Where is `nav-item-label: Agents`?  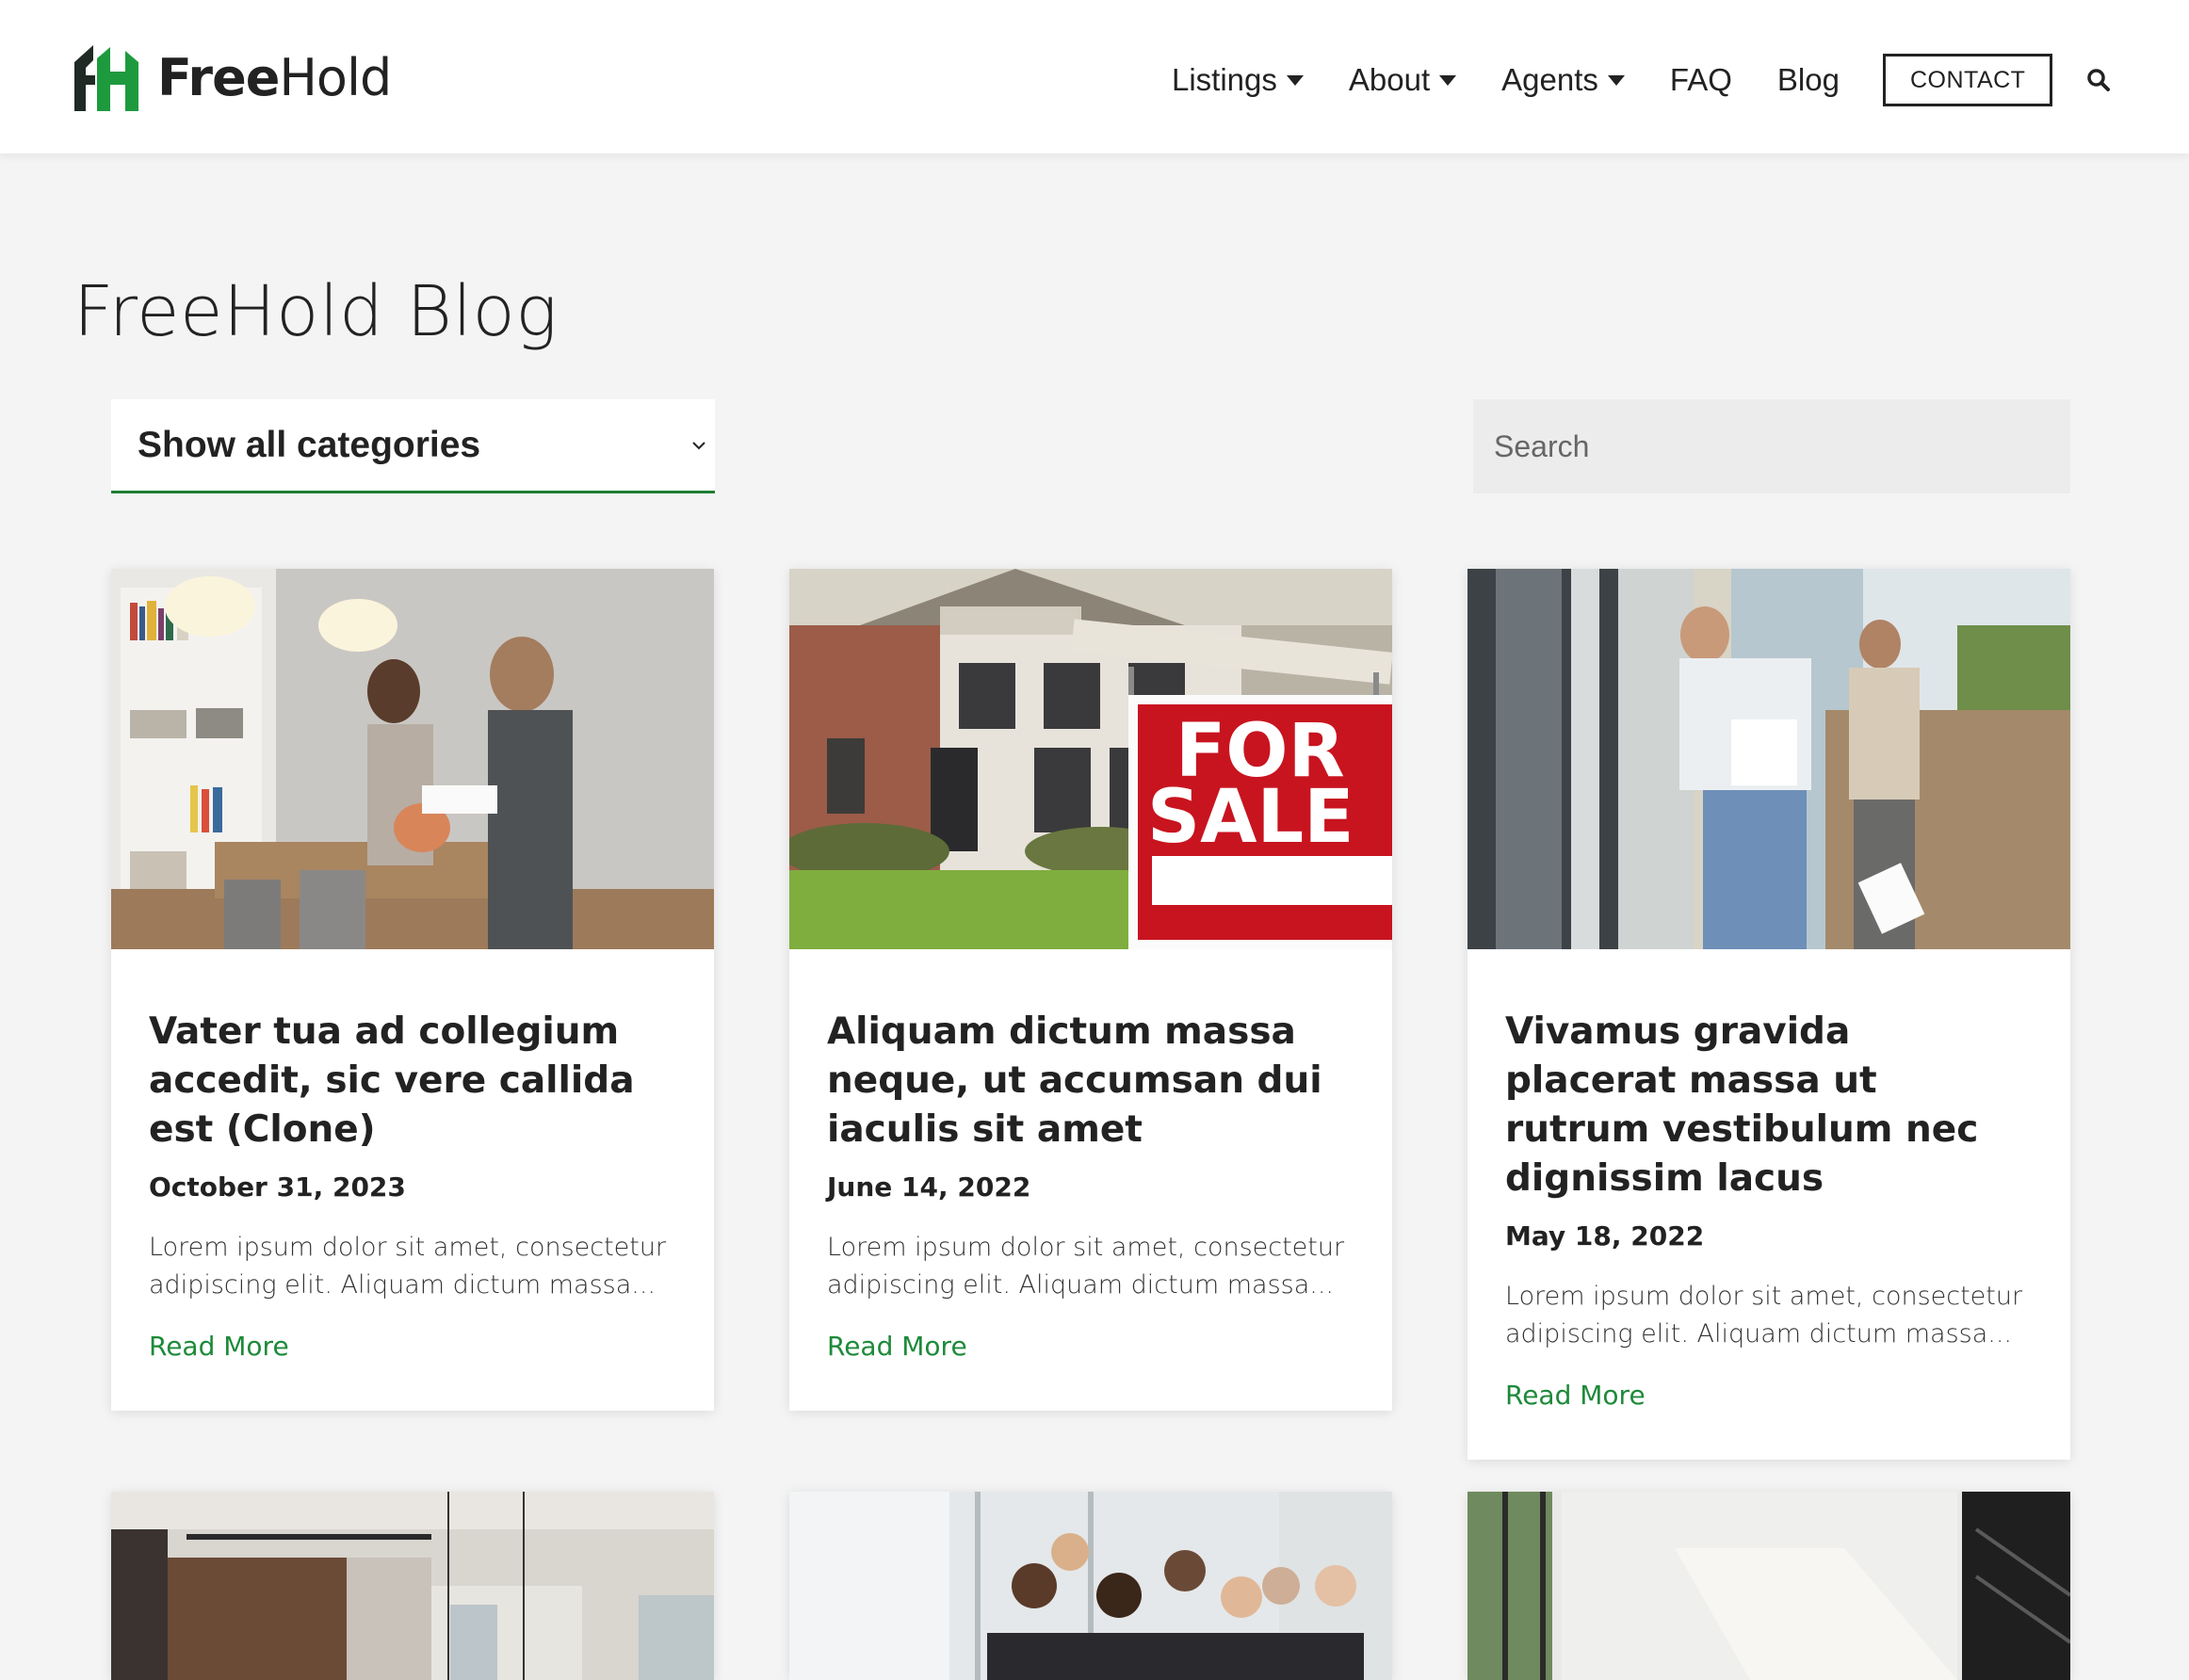
nav-item-label: Agents is located at coordinates (1549, 80).